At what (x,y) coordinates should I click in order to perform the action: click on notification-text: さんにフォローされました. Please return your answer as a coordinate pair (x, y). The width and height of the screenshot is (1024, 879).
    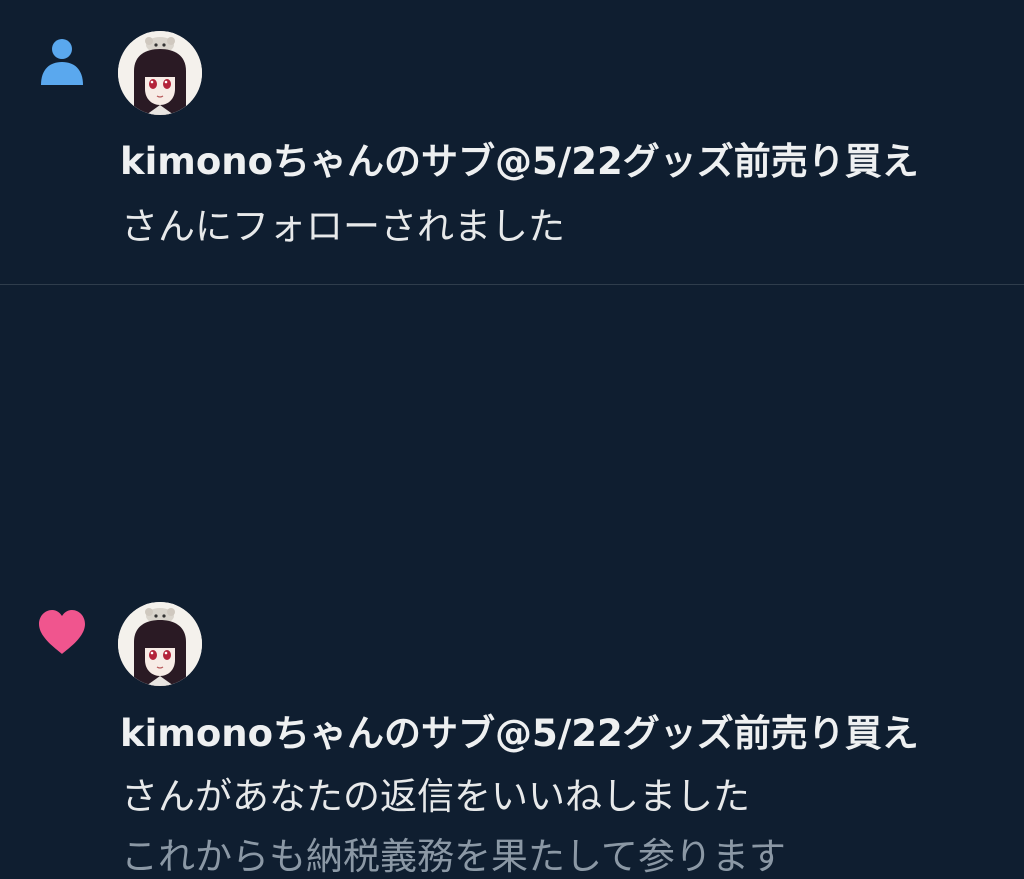
    Looking at the image, I should click on (343, 226).